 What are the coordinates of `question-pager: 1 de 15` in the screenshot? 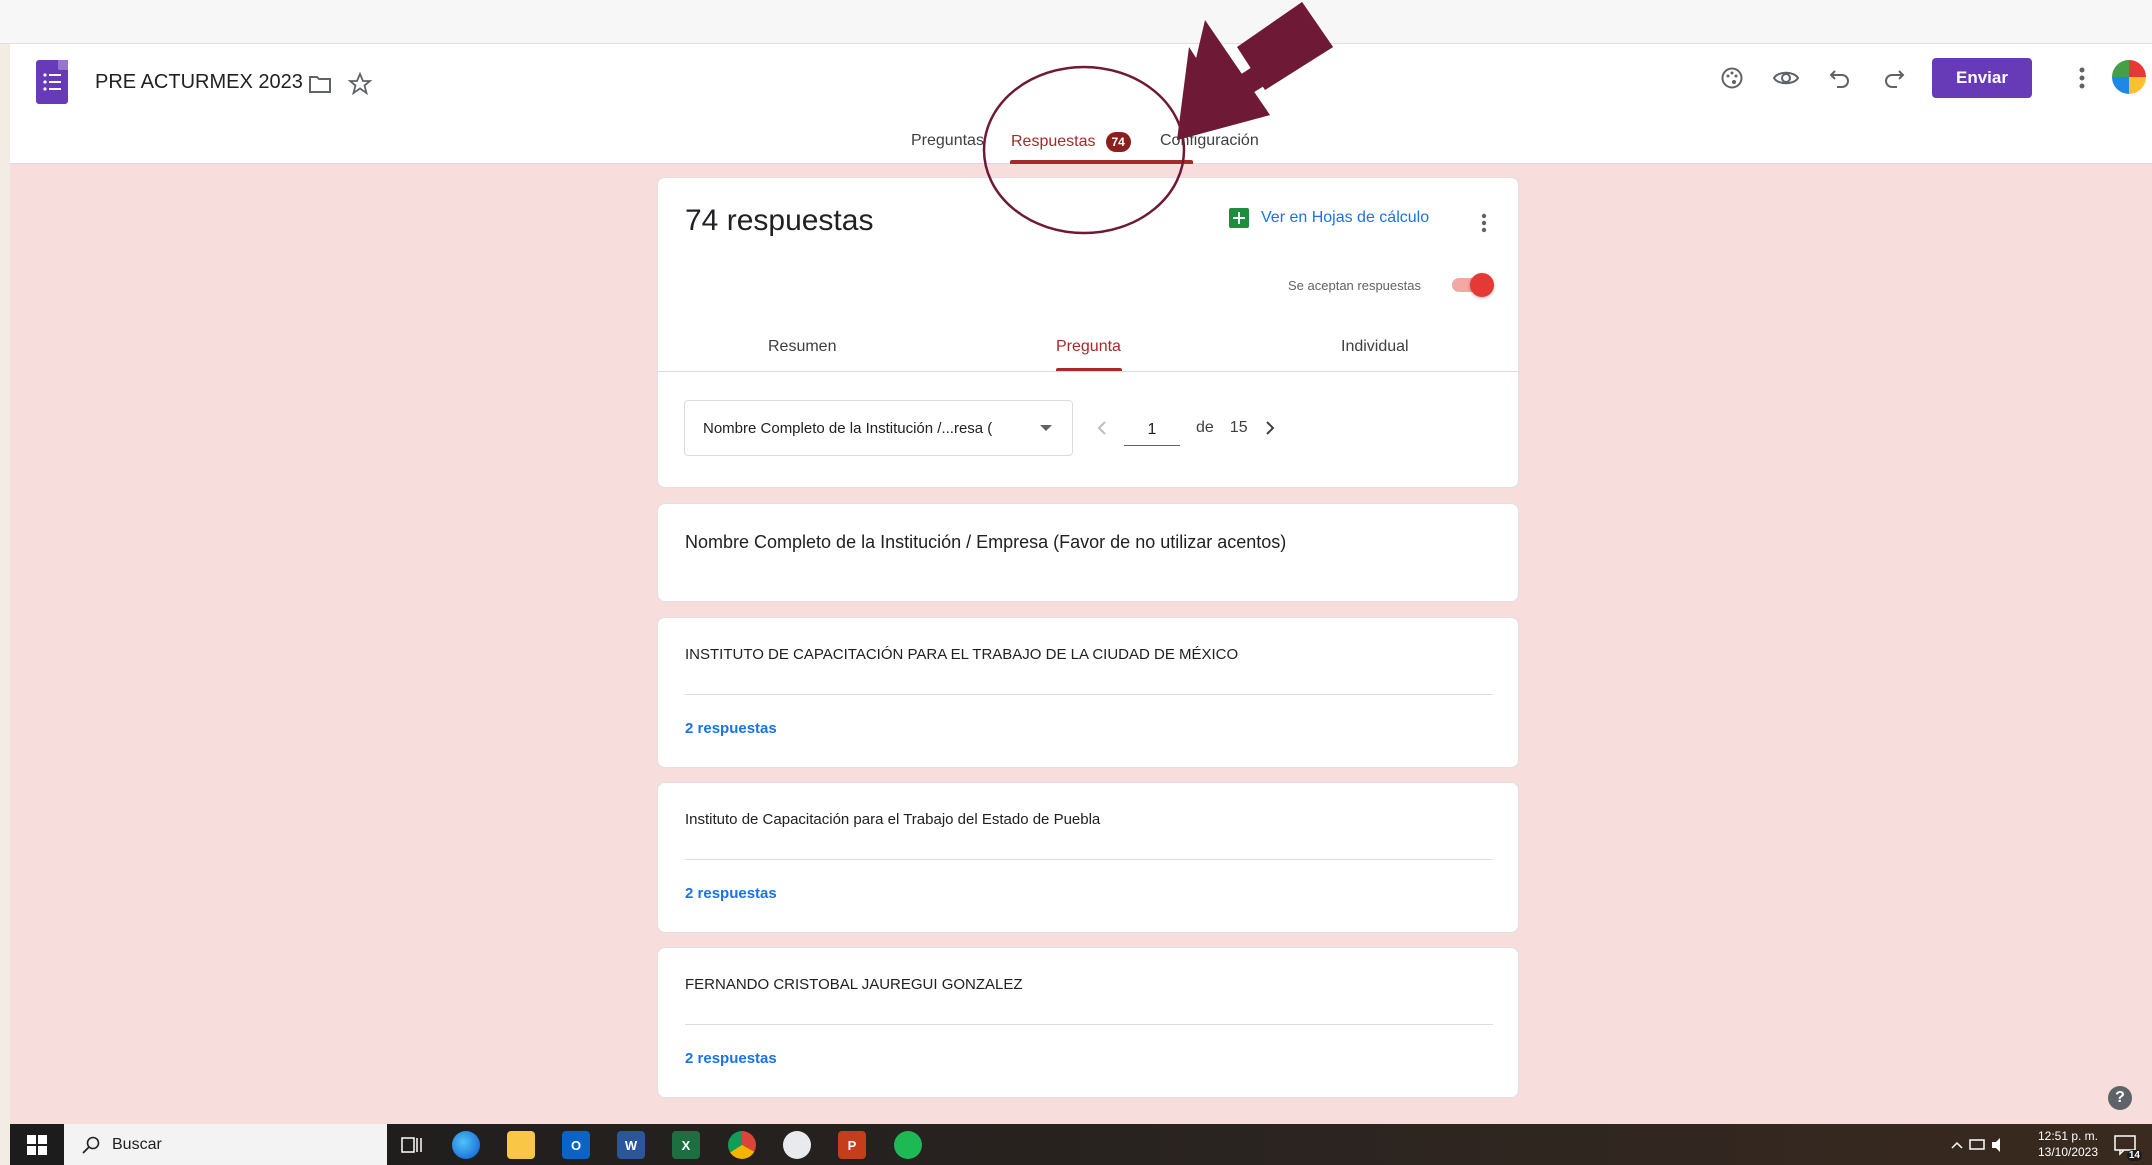 It's located at (1186, 428).